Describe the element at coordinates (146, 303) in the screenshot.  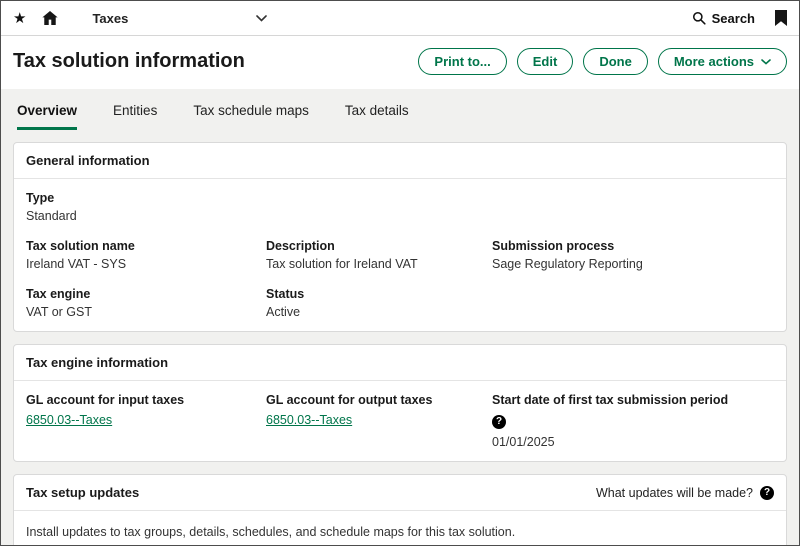
I see `field-tax-engine: Tax engine VAT or GST` at that location.